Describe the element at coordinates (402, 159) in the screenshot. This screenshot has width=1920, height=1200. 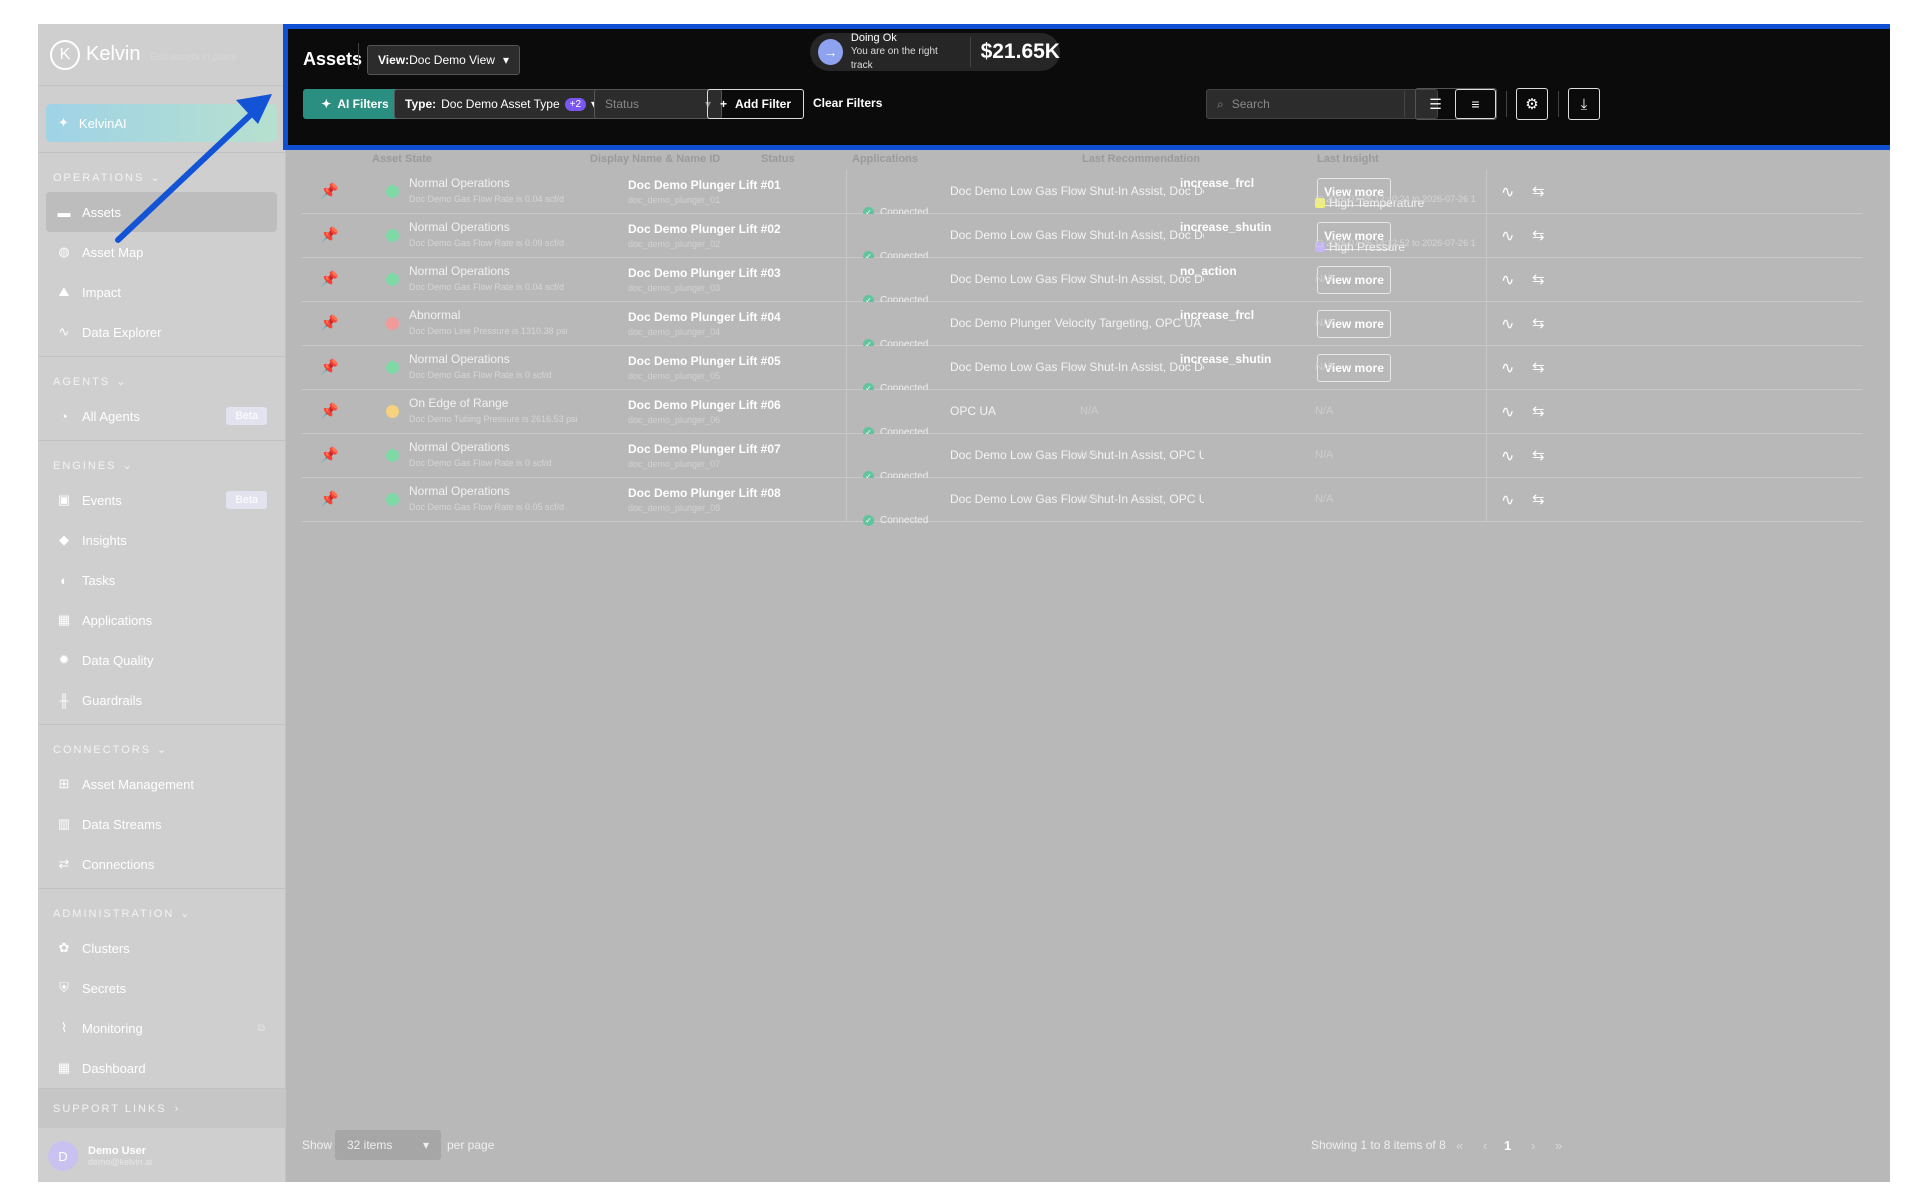
I see `column-header: Asset State` at that location.